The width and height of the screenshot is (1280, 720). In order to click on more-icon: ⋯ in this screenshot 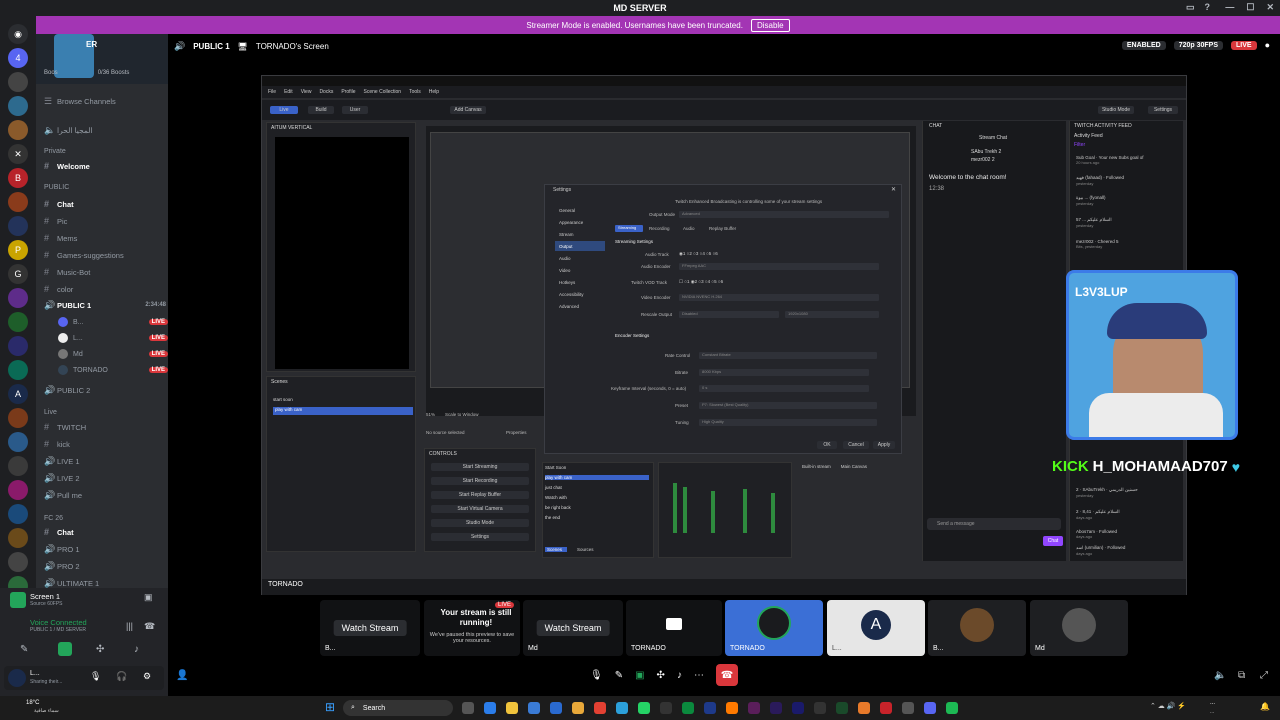, I will do `click(699, 675)`.